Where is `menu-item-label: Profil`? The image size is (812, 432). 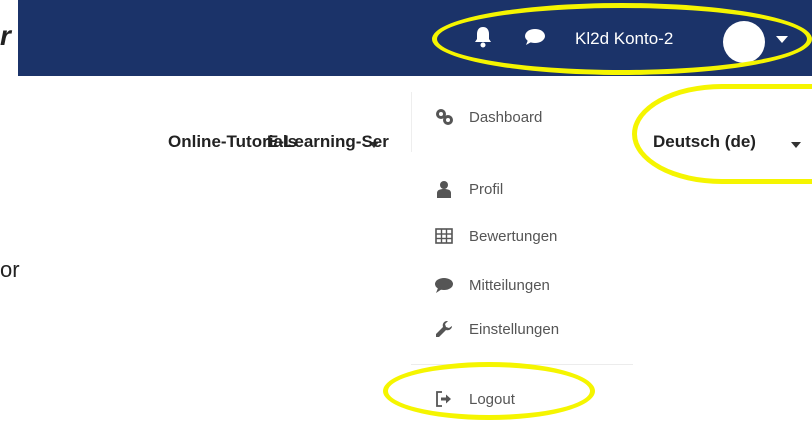 menu-item-label: Profil is located at coordinates (486, 189).